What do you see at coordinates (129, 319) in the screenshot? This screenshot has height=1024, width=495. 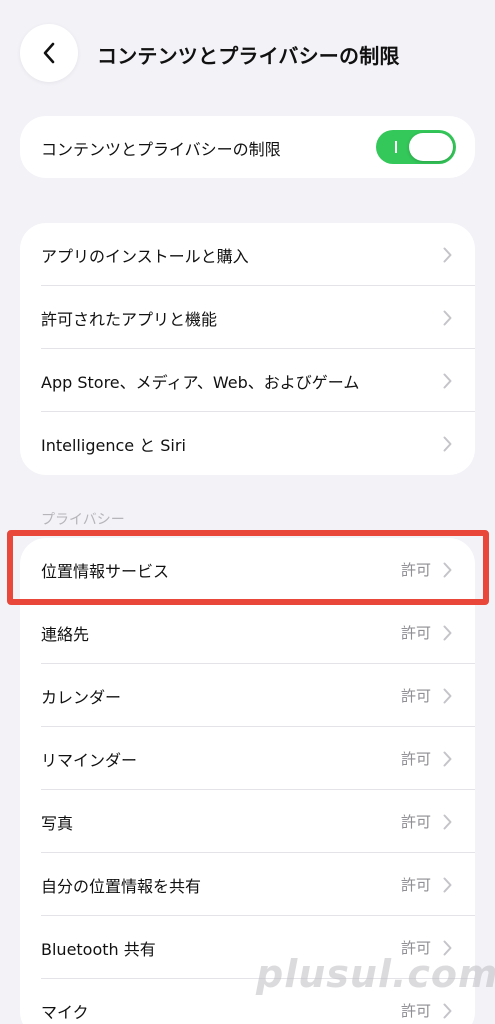 I see `list-item-label: 許可されたアプリと機能` at bounding box center [129, 319].